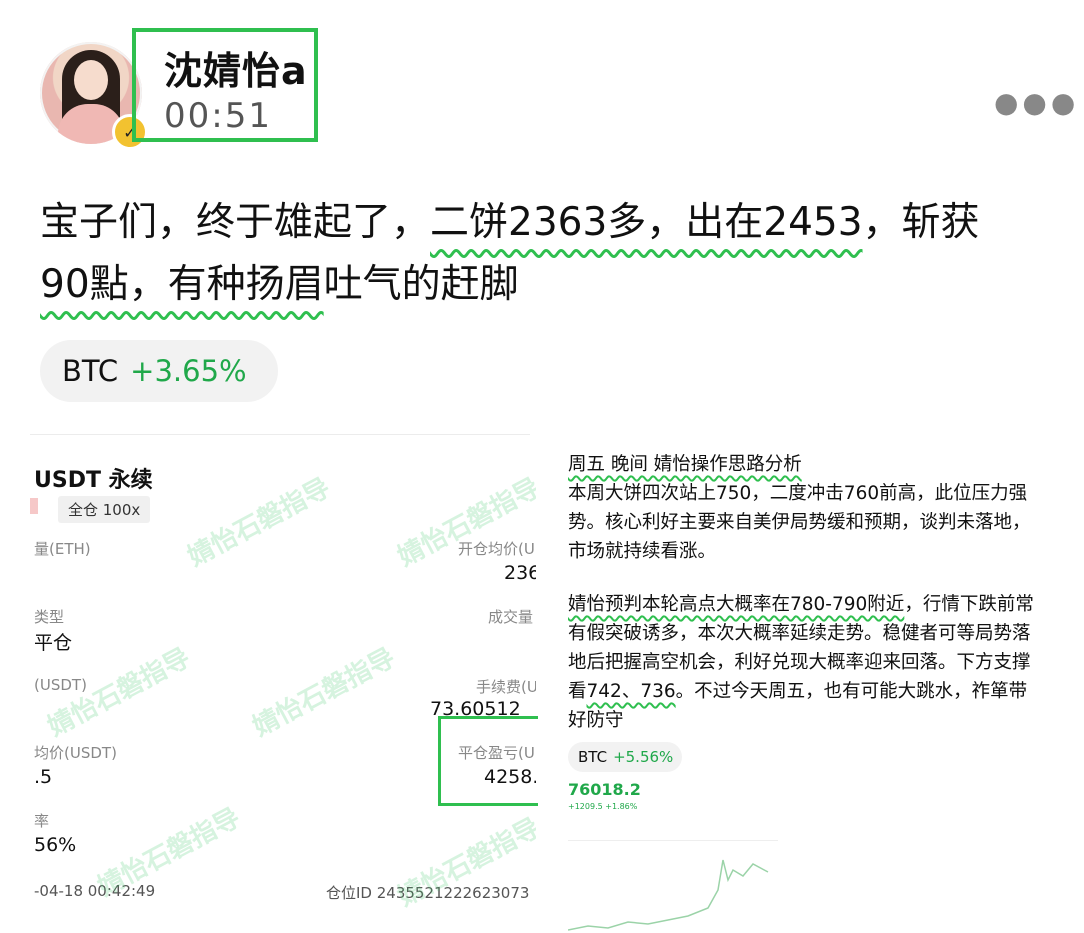  What do you see at coordinates (182, 284) in the screenshot?
I see `post-text-highlight: 90點，有种扬眉` at bounding box center [182, 284].